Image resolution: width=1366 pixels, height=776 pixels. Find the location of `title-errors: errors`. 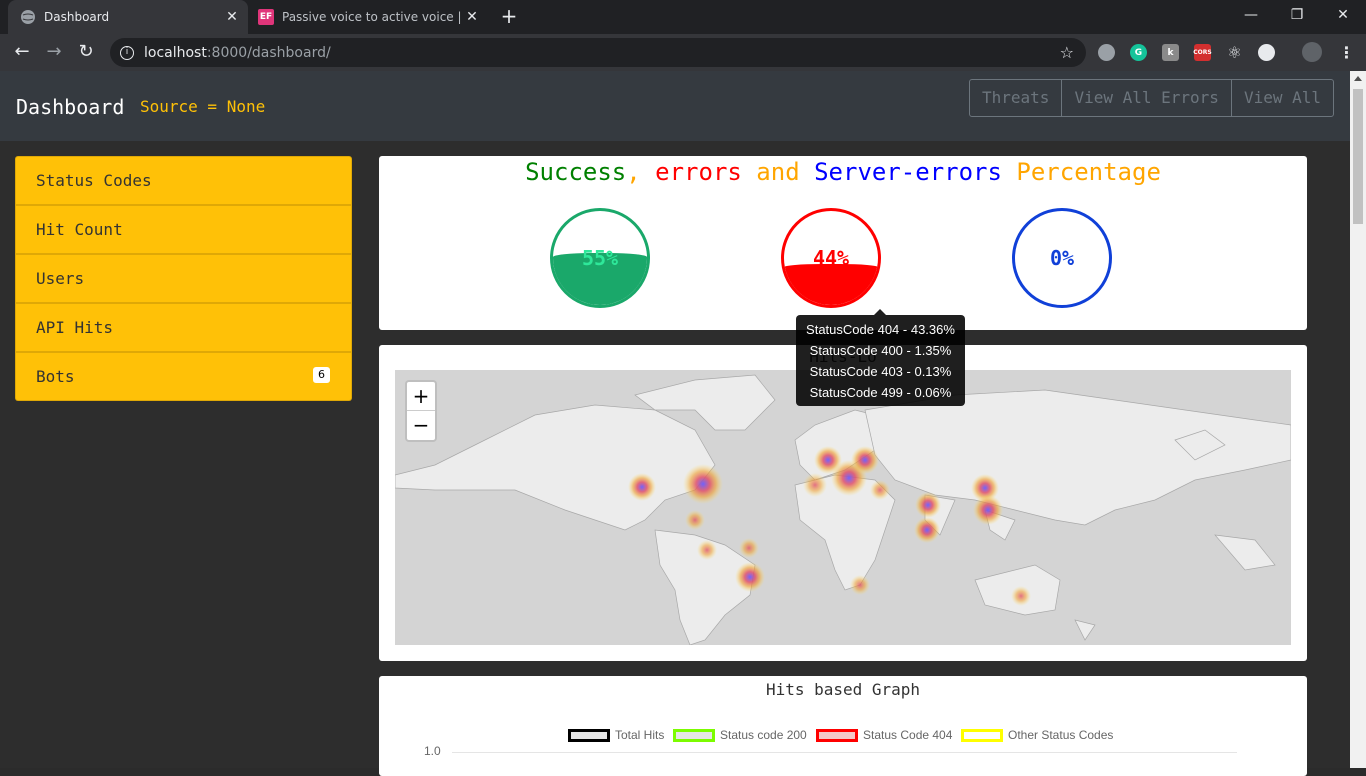

title-errors: errors is located at coordinates (691, 172).